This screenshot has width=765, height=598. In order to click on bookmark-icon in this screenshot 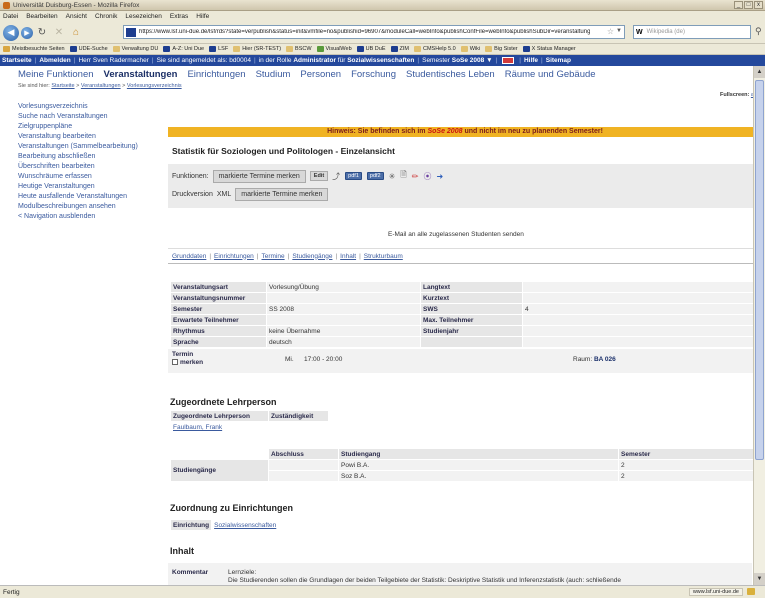, I will do `click(464, 49)`.